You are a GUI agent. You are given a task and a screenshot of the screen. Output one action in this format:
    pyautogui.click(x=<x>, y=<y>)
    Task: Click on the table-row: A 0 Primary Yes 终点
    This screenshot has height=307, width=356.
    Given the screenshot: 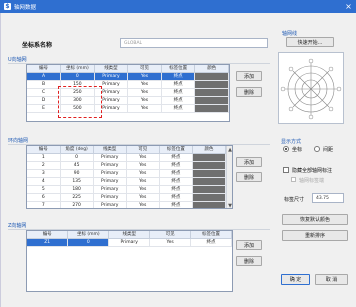 What is the action you would take?
    pyautogui.click(x=128, y=76)
    